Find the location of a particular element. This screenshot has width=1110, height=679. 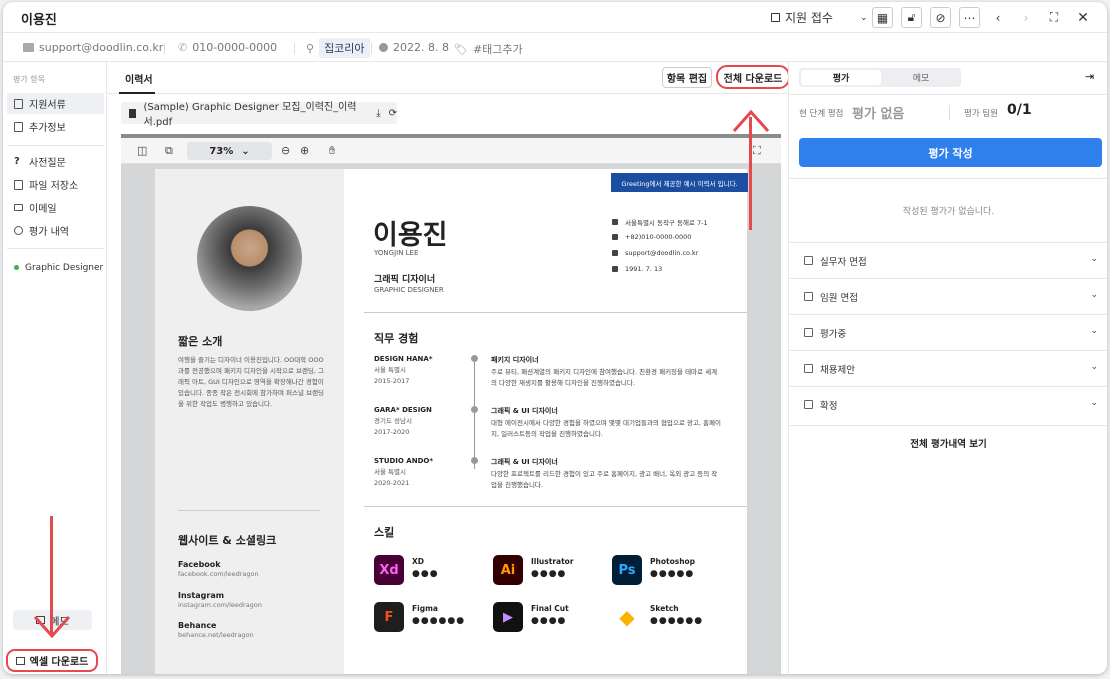

sidebar-section-title: 평가 항목 is located at coordinates (29, 79).